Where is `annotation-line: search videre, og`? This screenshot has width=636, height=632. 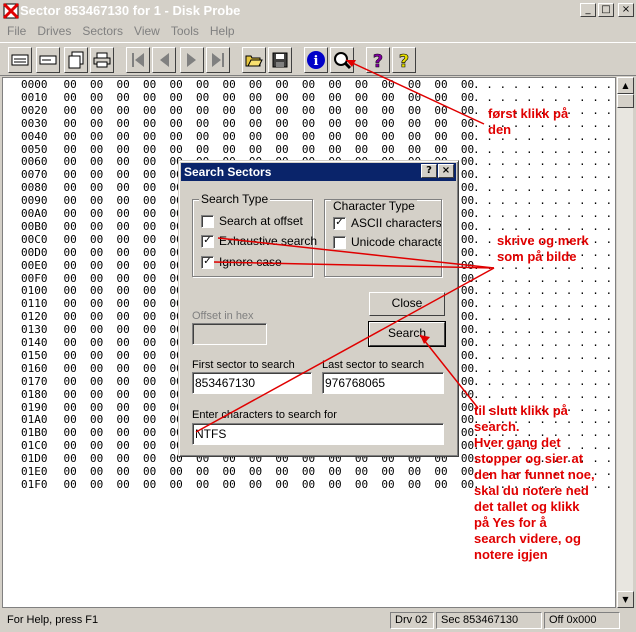 annotation-line: search videre, og is located at coordinates (527, 538).